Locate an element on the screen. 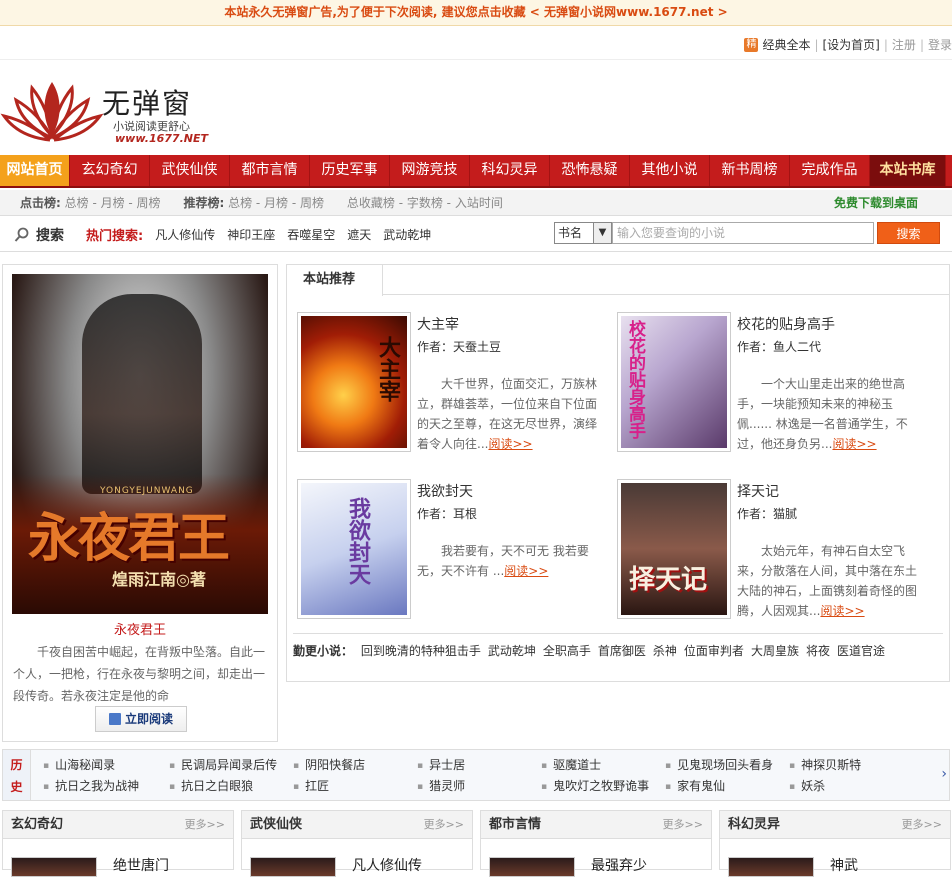 This screenshot has height=877, width=952. updated-book-link: 位面审判者 is located at coordinates (714, 651).